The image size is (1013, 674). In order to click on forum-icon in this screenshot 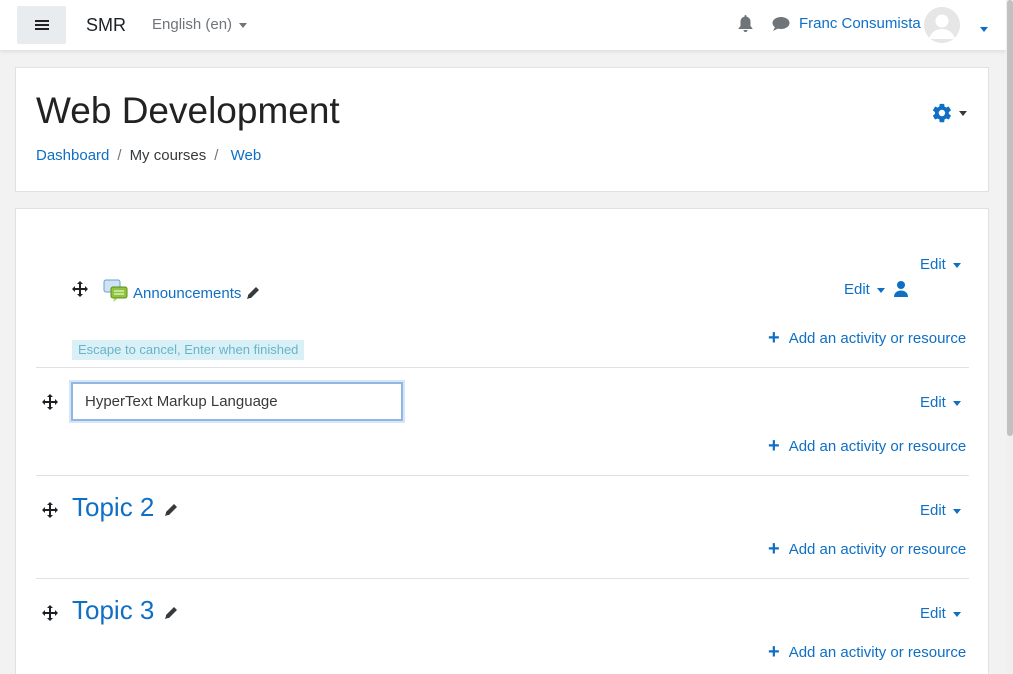, I will do `click(115, 293)`.